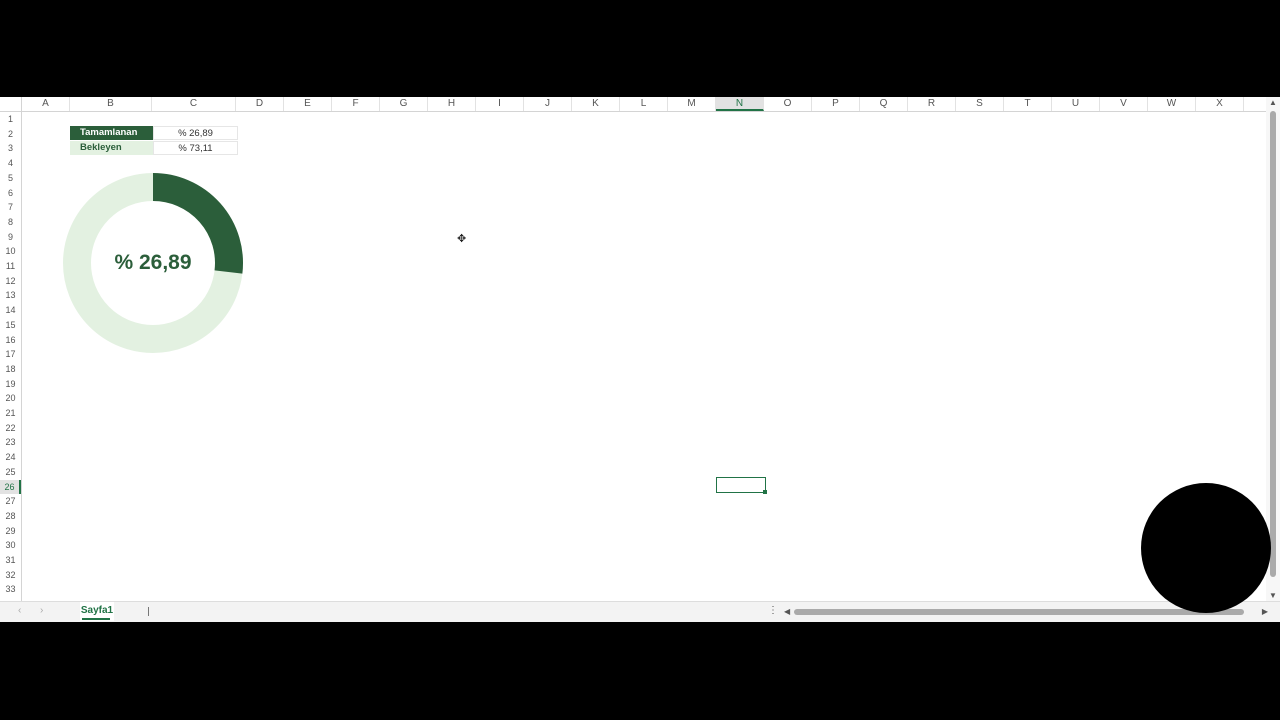  I want to click on scroll-left-icon: ◀, so click(787, 612).